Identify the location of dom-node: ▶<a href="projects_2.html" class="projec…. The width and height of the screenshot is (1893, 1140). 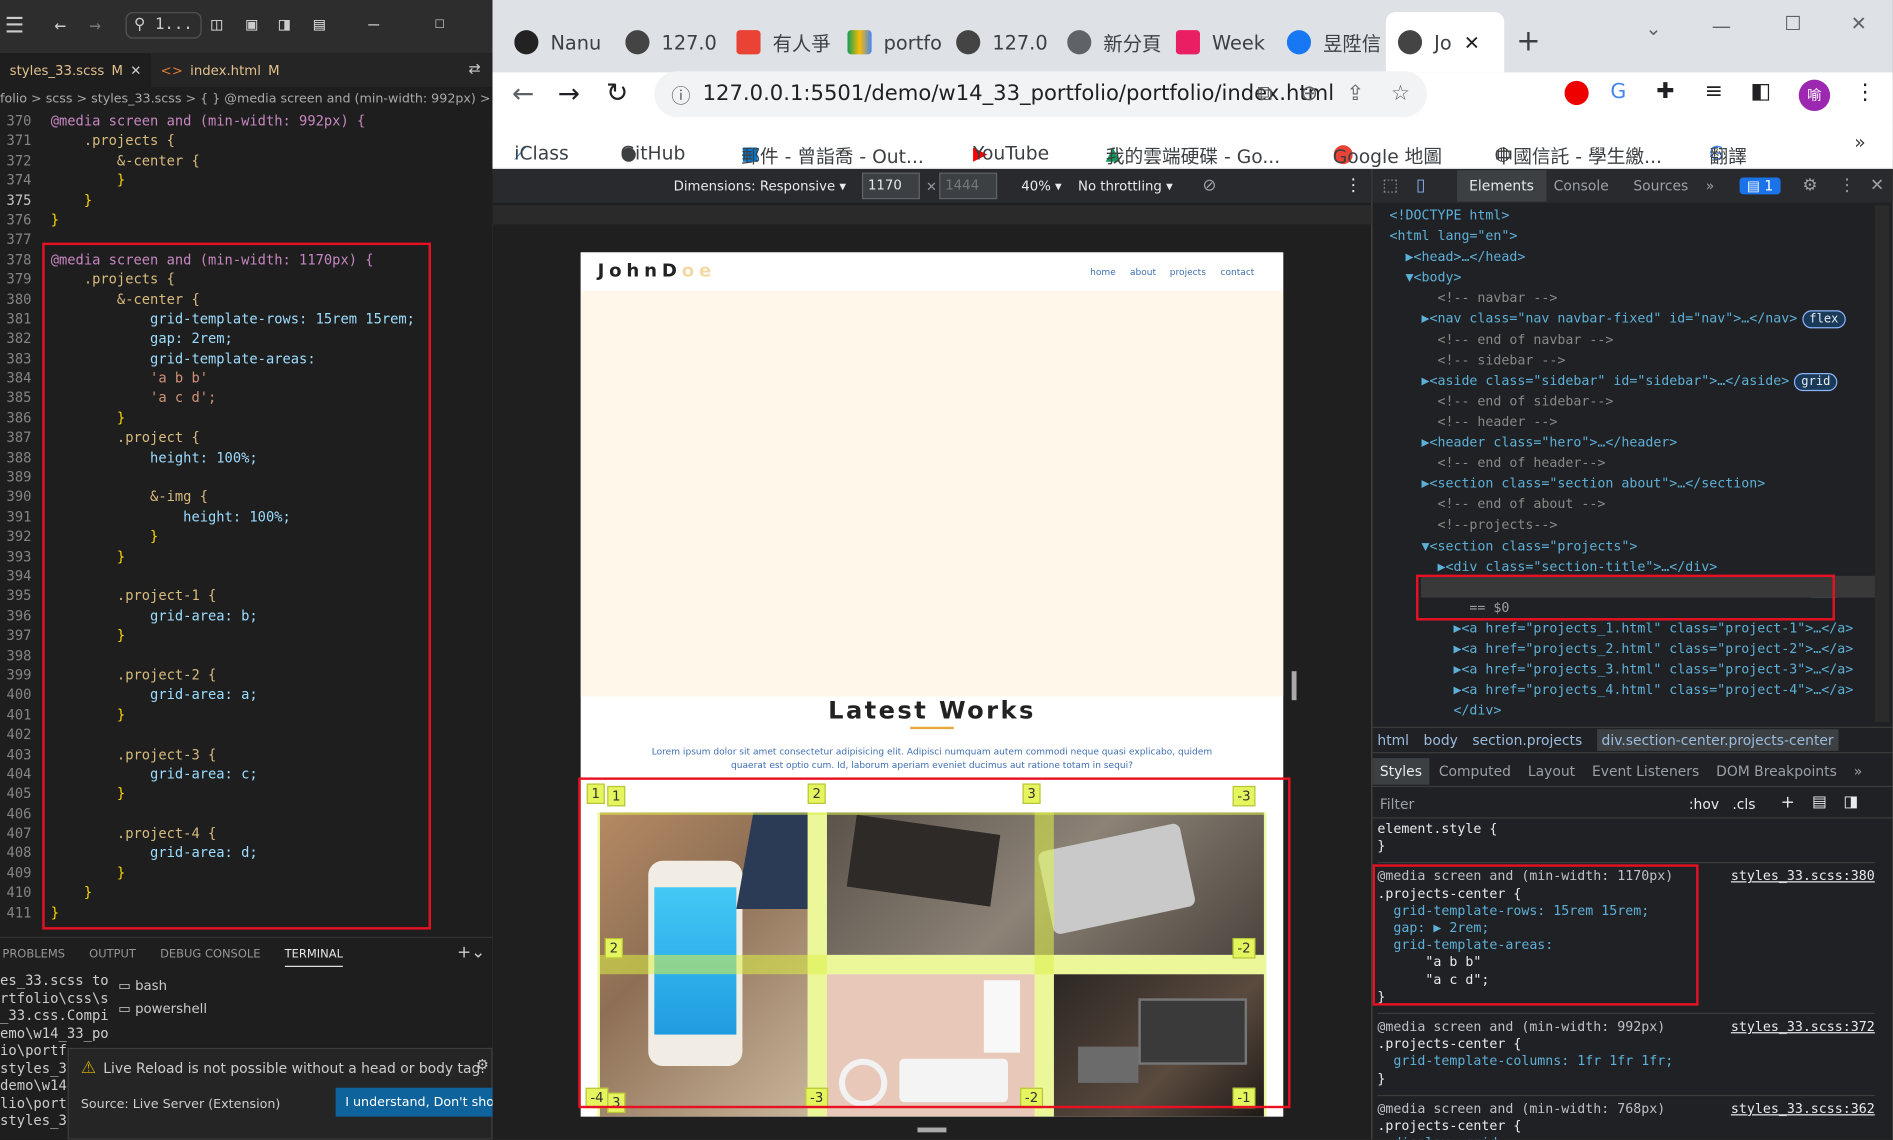
(1625, 649).